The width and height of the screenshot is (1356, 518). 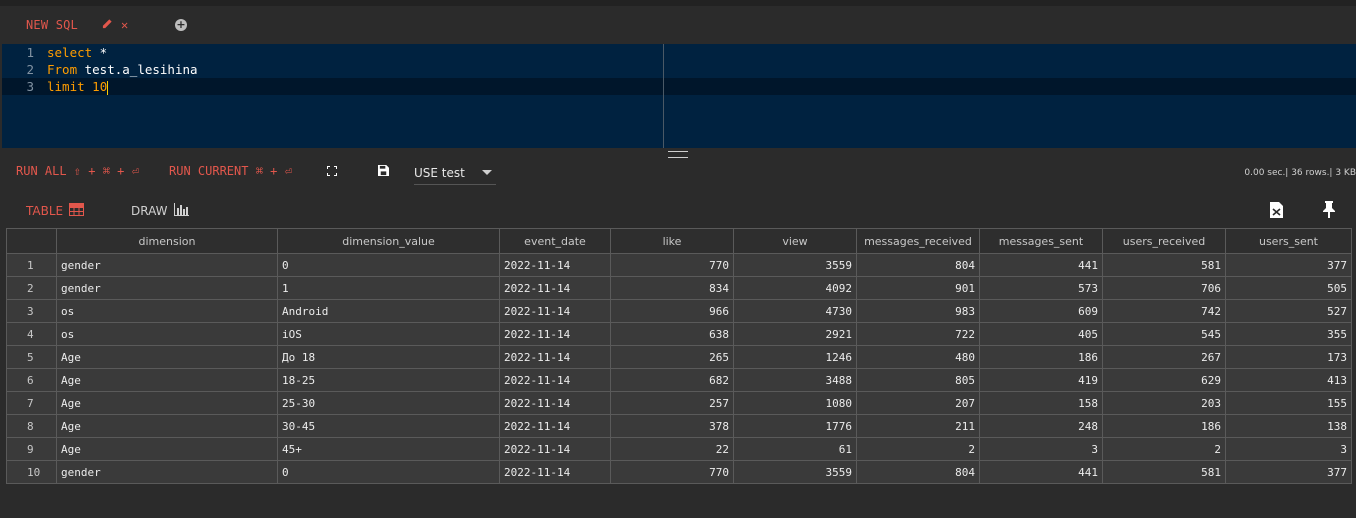 I want to click on table-row: 8 Age 30-45 2022-11-14 378 1776 211 248 186 138, so click(x=679, y=426).